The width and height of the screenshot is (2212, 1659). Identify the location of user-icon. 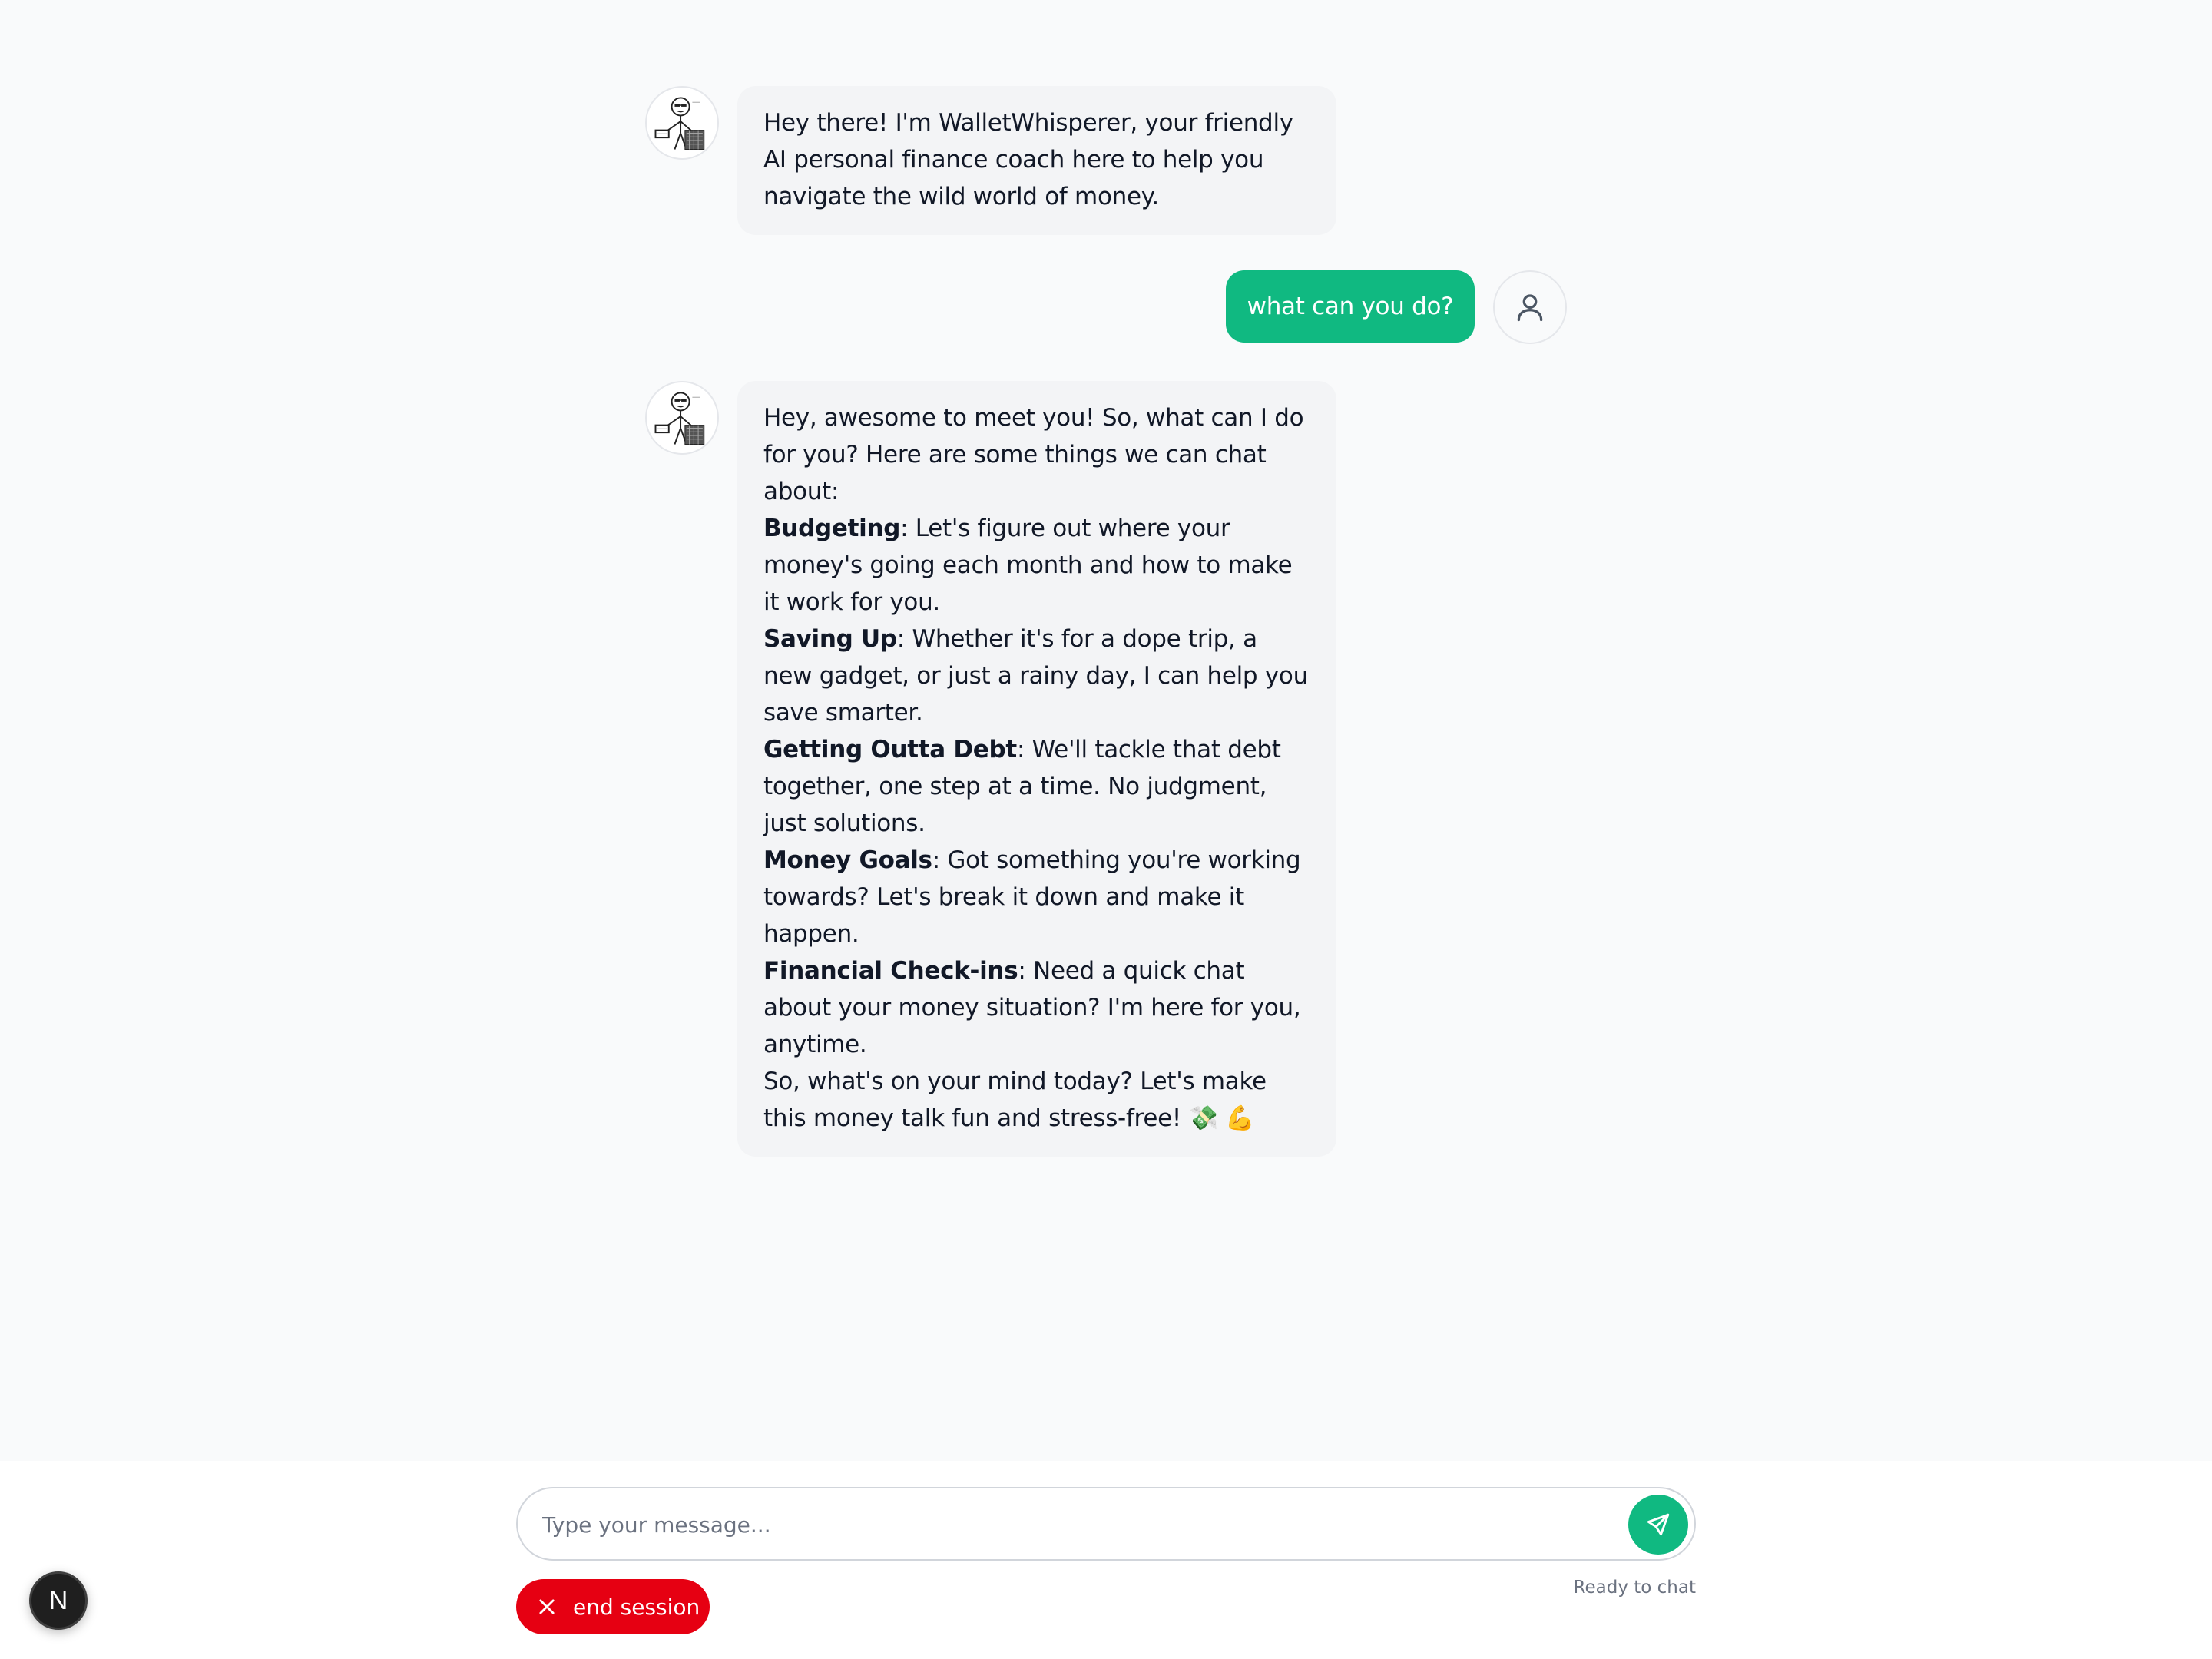
(1530, 308).